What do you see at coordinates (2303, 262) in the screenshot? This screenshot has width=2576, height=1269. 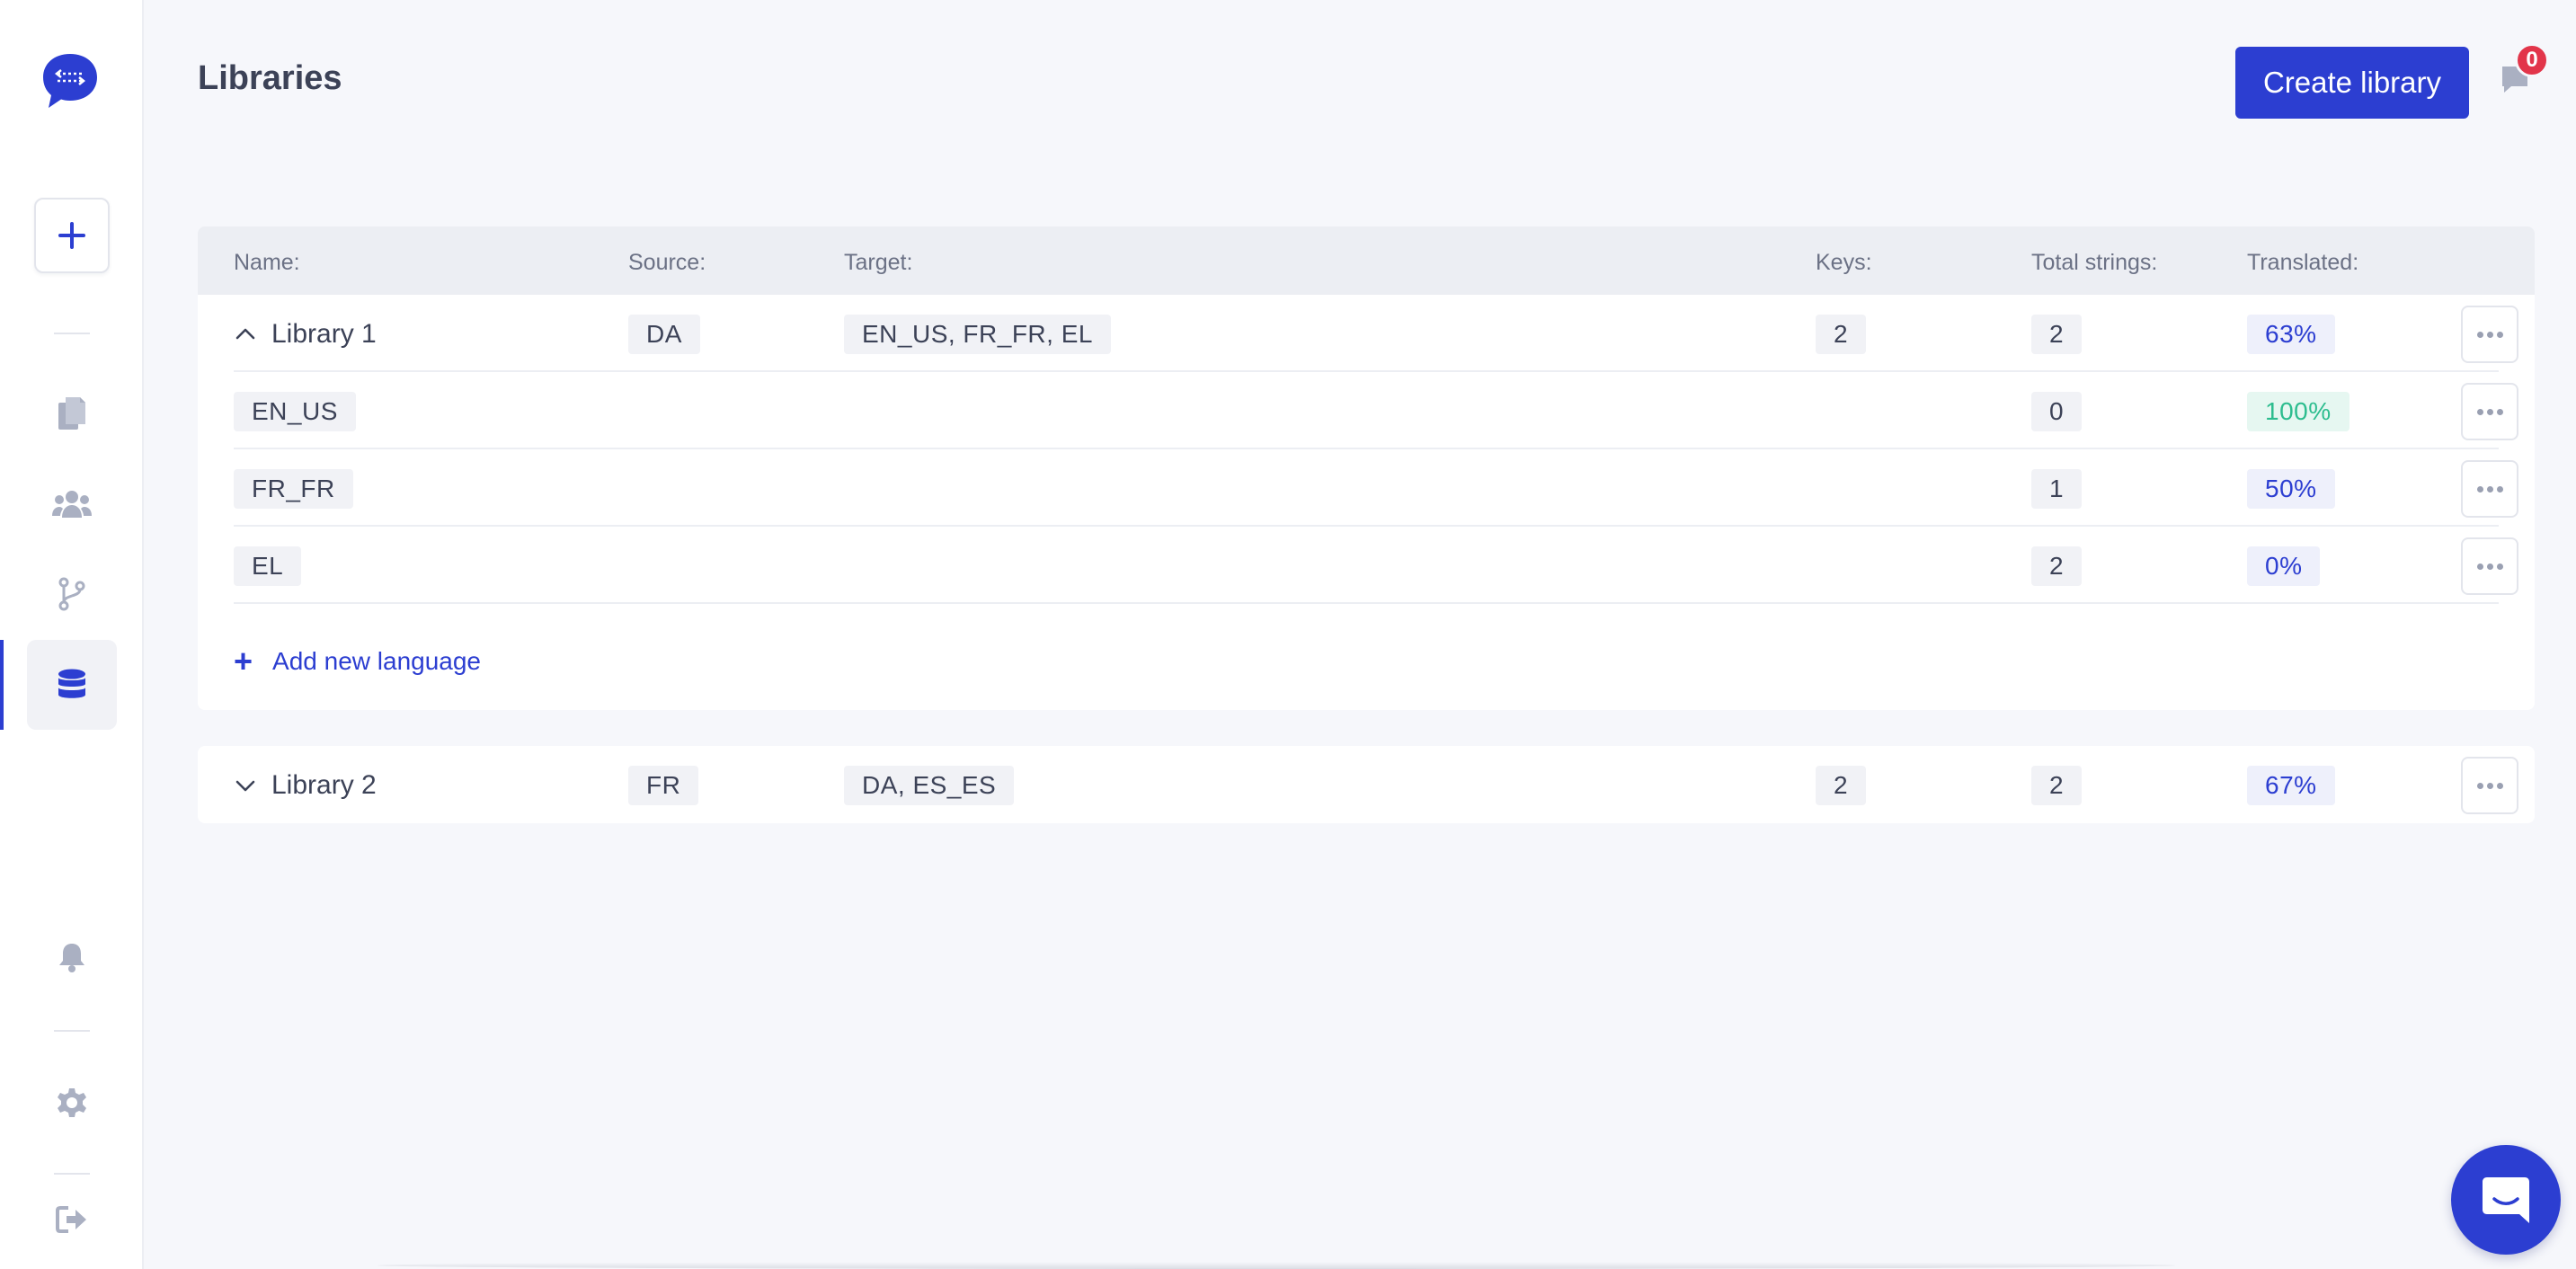 I see `column-header-translated: Translated:` at bounding box center [2303, 262].